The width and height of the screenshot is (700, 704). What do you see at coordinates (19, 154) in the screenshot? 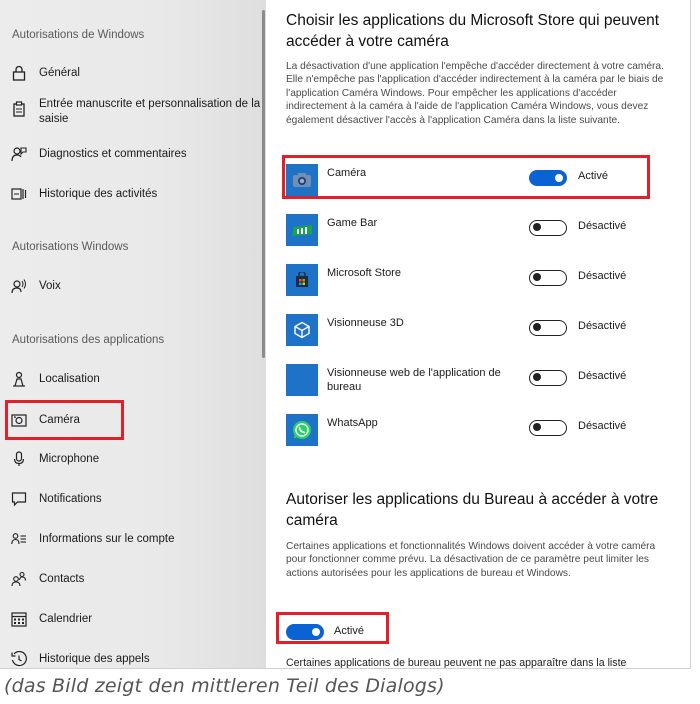
I see `feedback-person-icon` at bounding box center [19, 154].